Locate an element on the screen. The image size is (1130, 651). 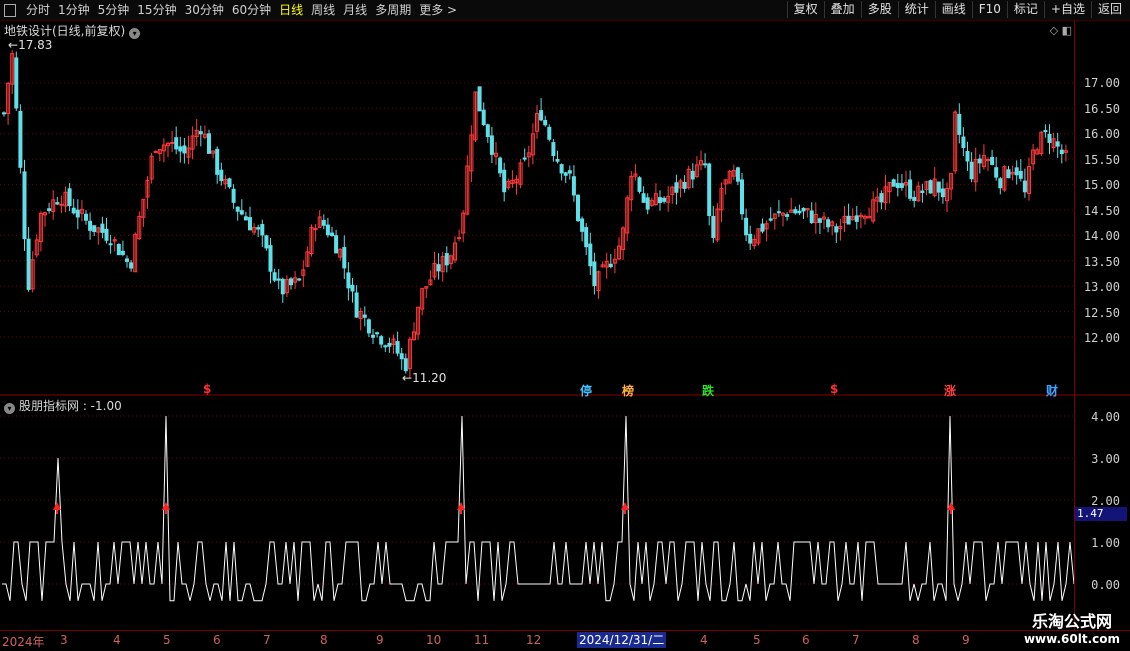
indicator-title: 股朋指标网 : -1.00 is located at coordinates (70, 406).